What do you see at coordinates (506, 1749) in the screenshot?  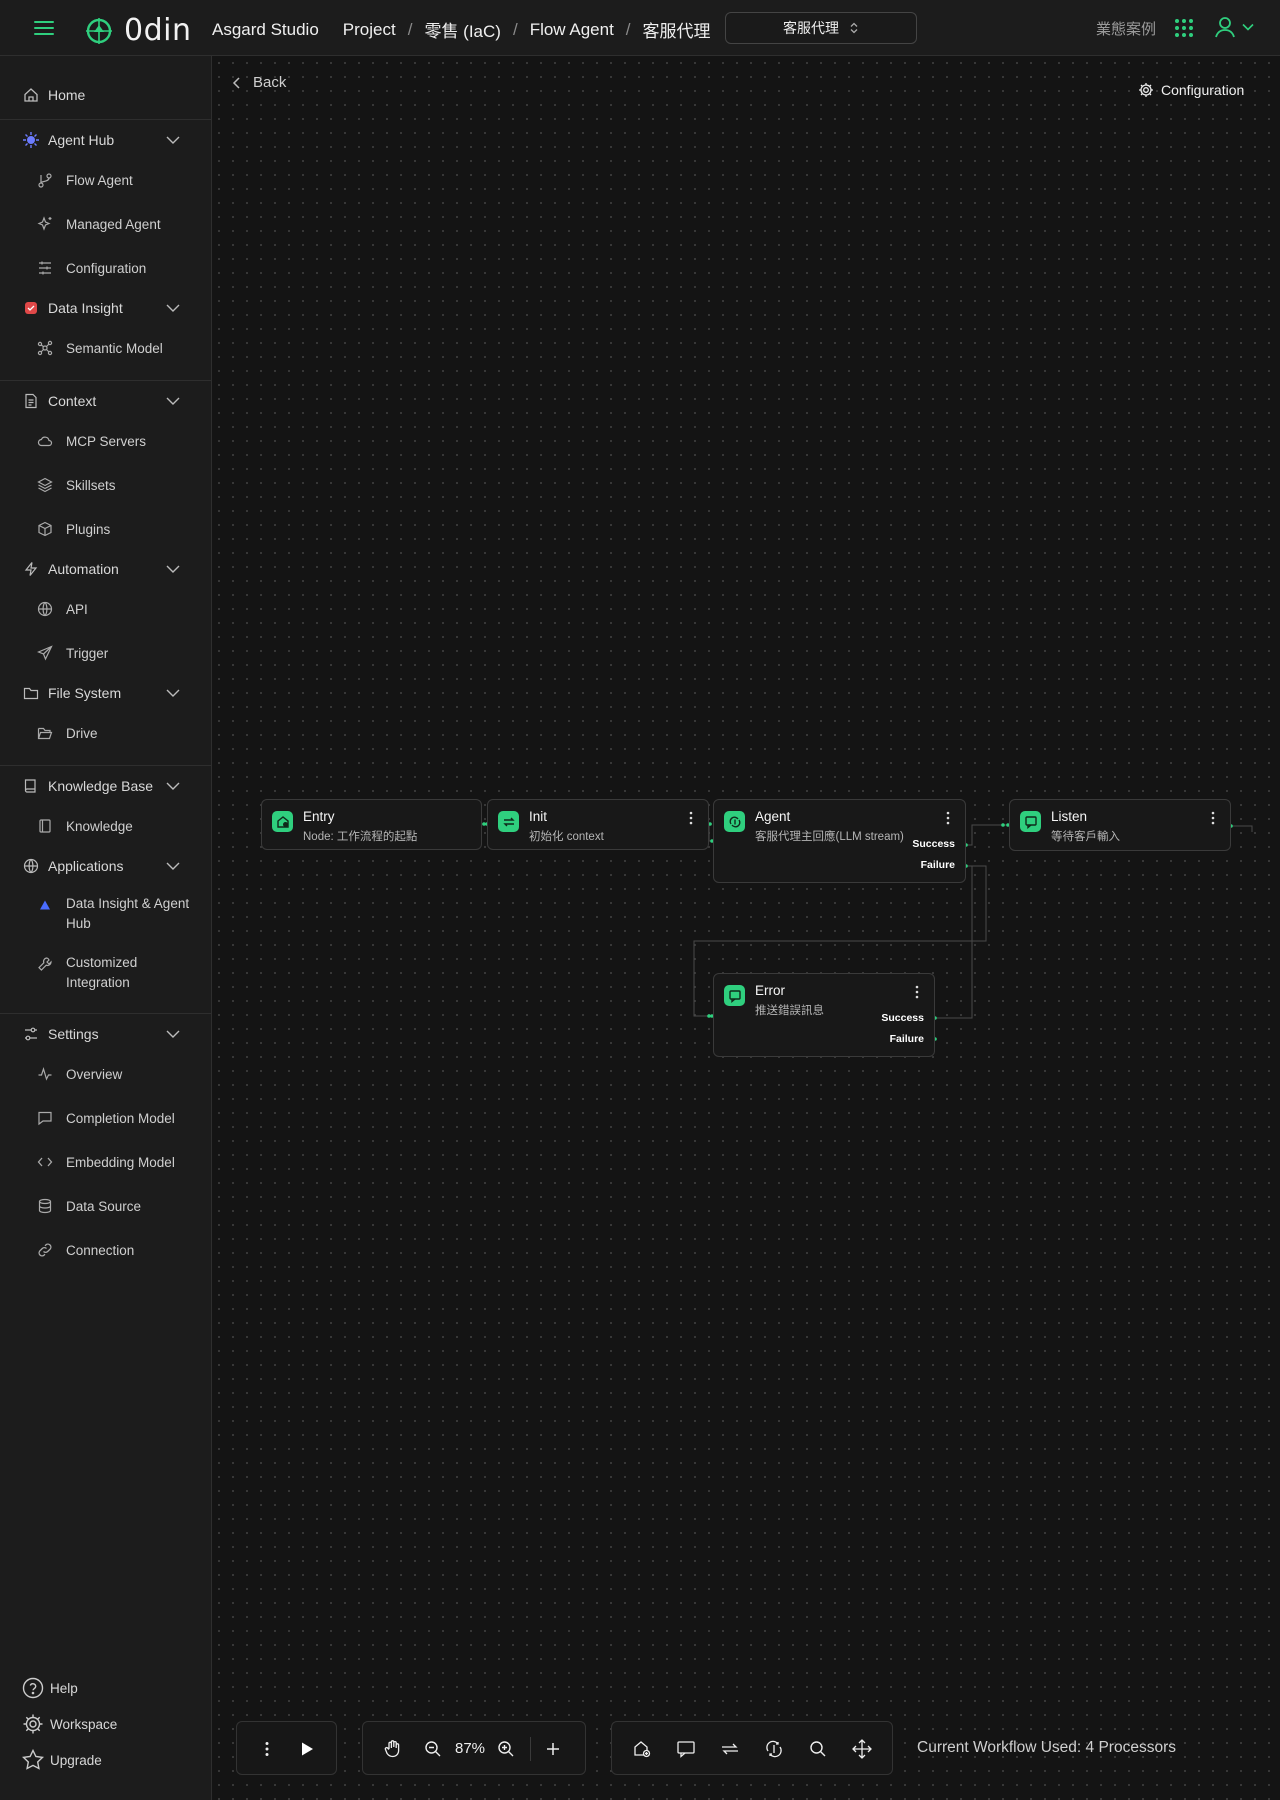 I see `zoom-in-icon` at bounding box center [506, 1749].